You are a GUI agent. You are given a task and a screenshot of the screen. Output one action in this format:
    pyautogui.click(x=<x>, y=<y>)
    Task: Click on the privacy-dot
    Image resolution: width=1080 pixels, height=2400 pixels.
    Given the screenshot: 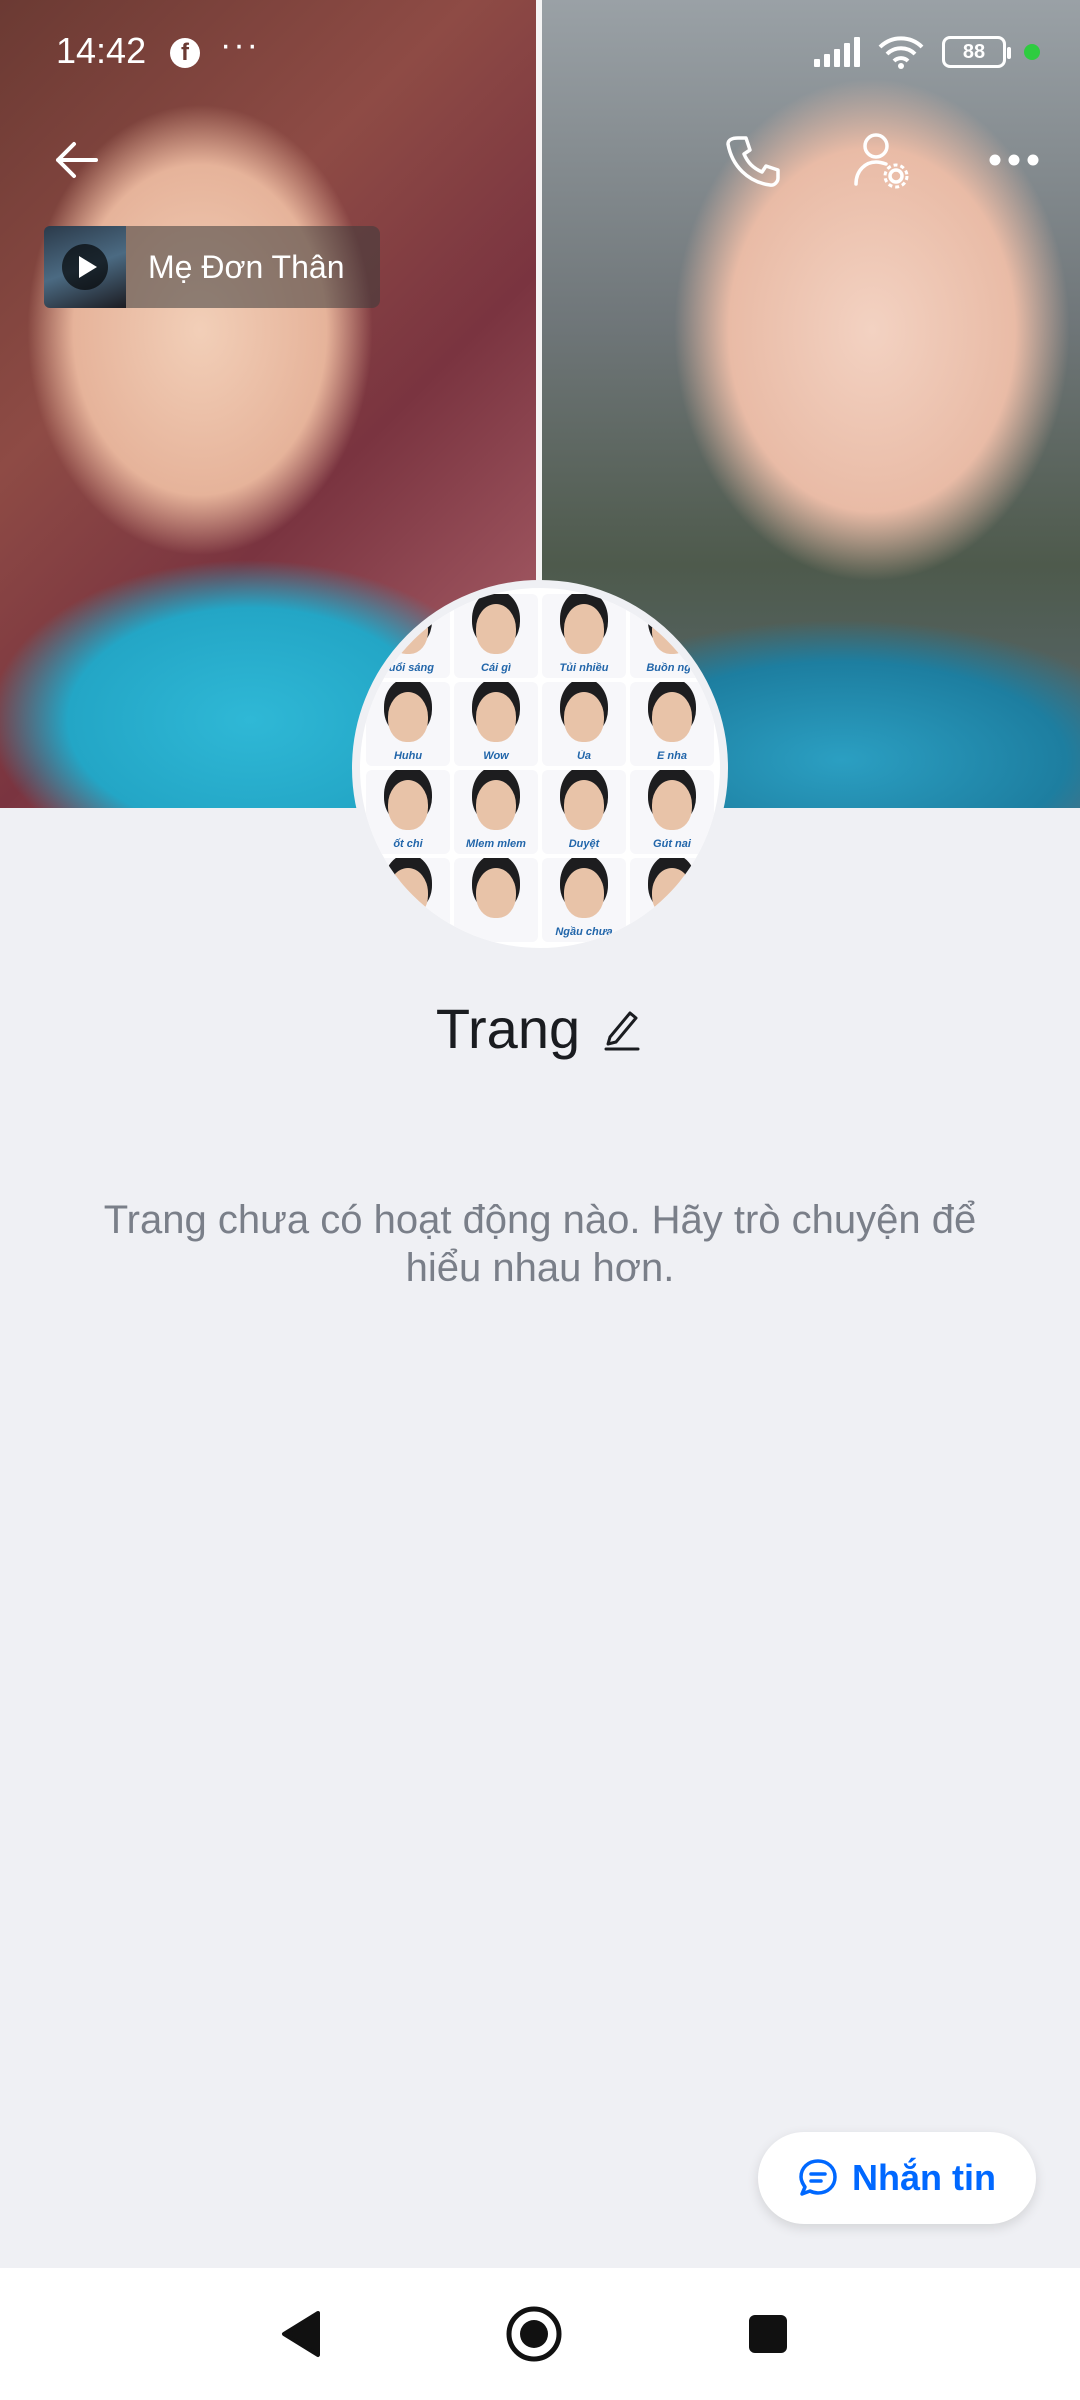 What is the action you would take?
    pyautogui.click(x=1032, y=52)
    